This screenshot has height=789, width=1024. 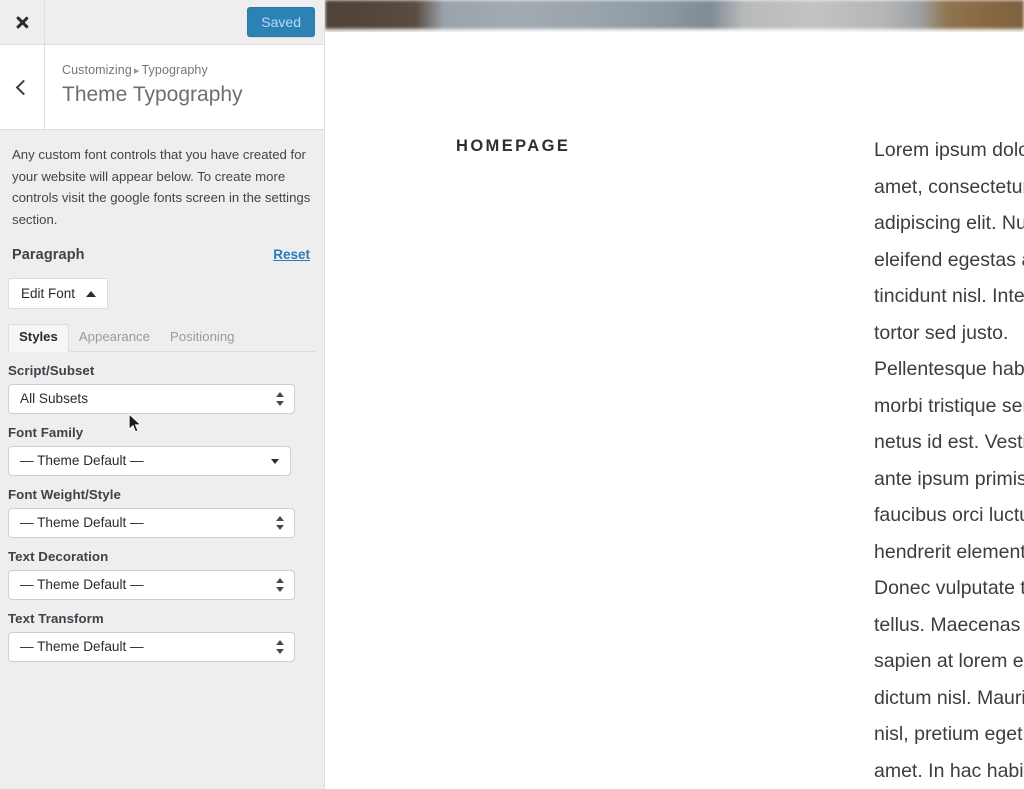 I want to click on font-family-value: — Theme Default —, so click(x=82, y=460).